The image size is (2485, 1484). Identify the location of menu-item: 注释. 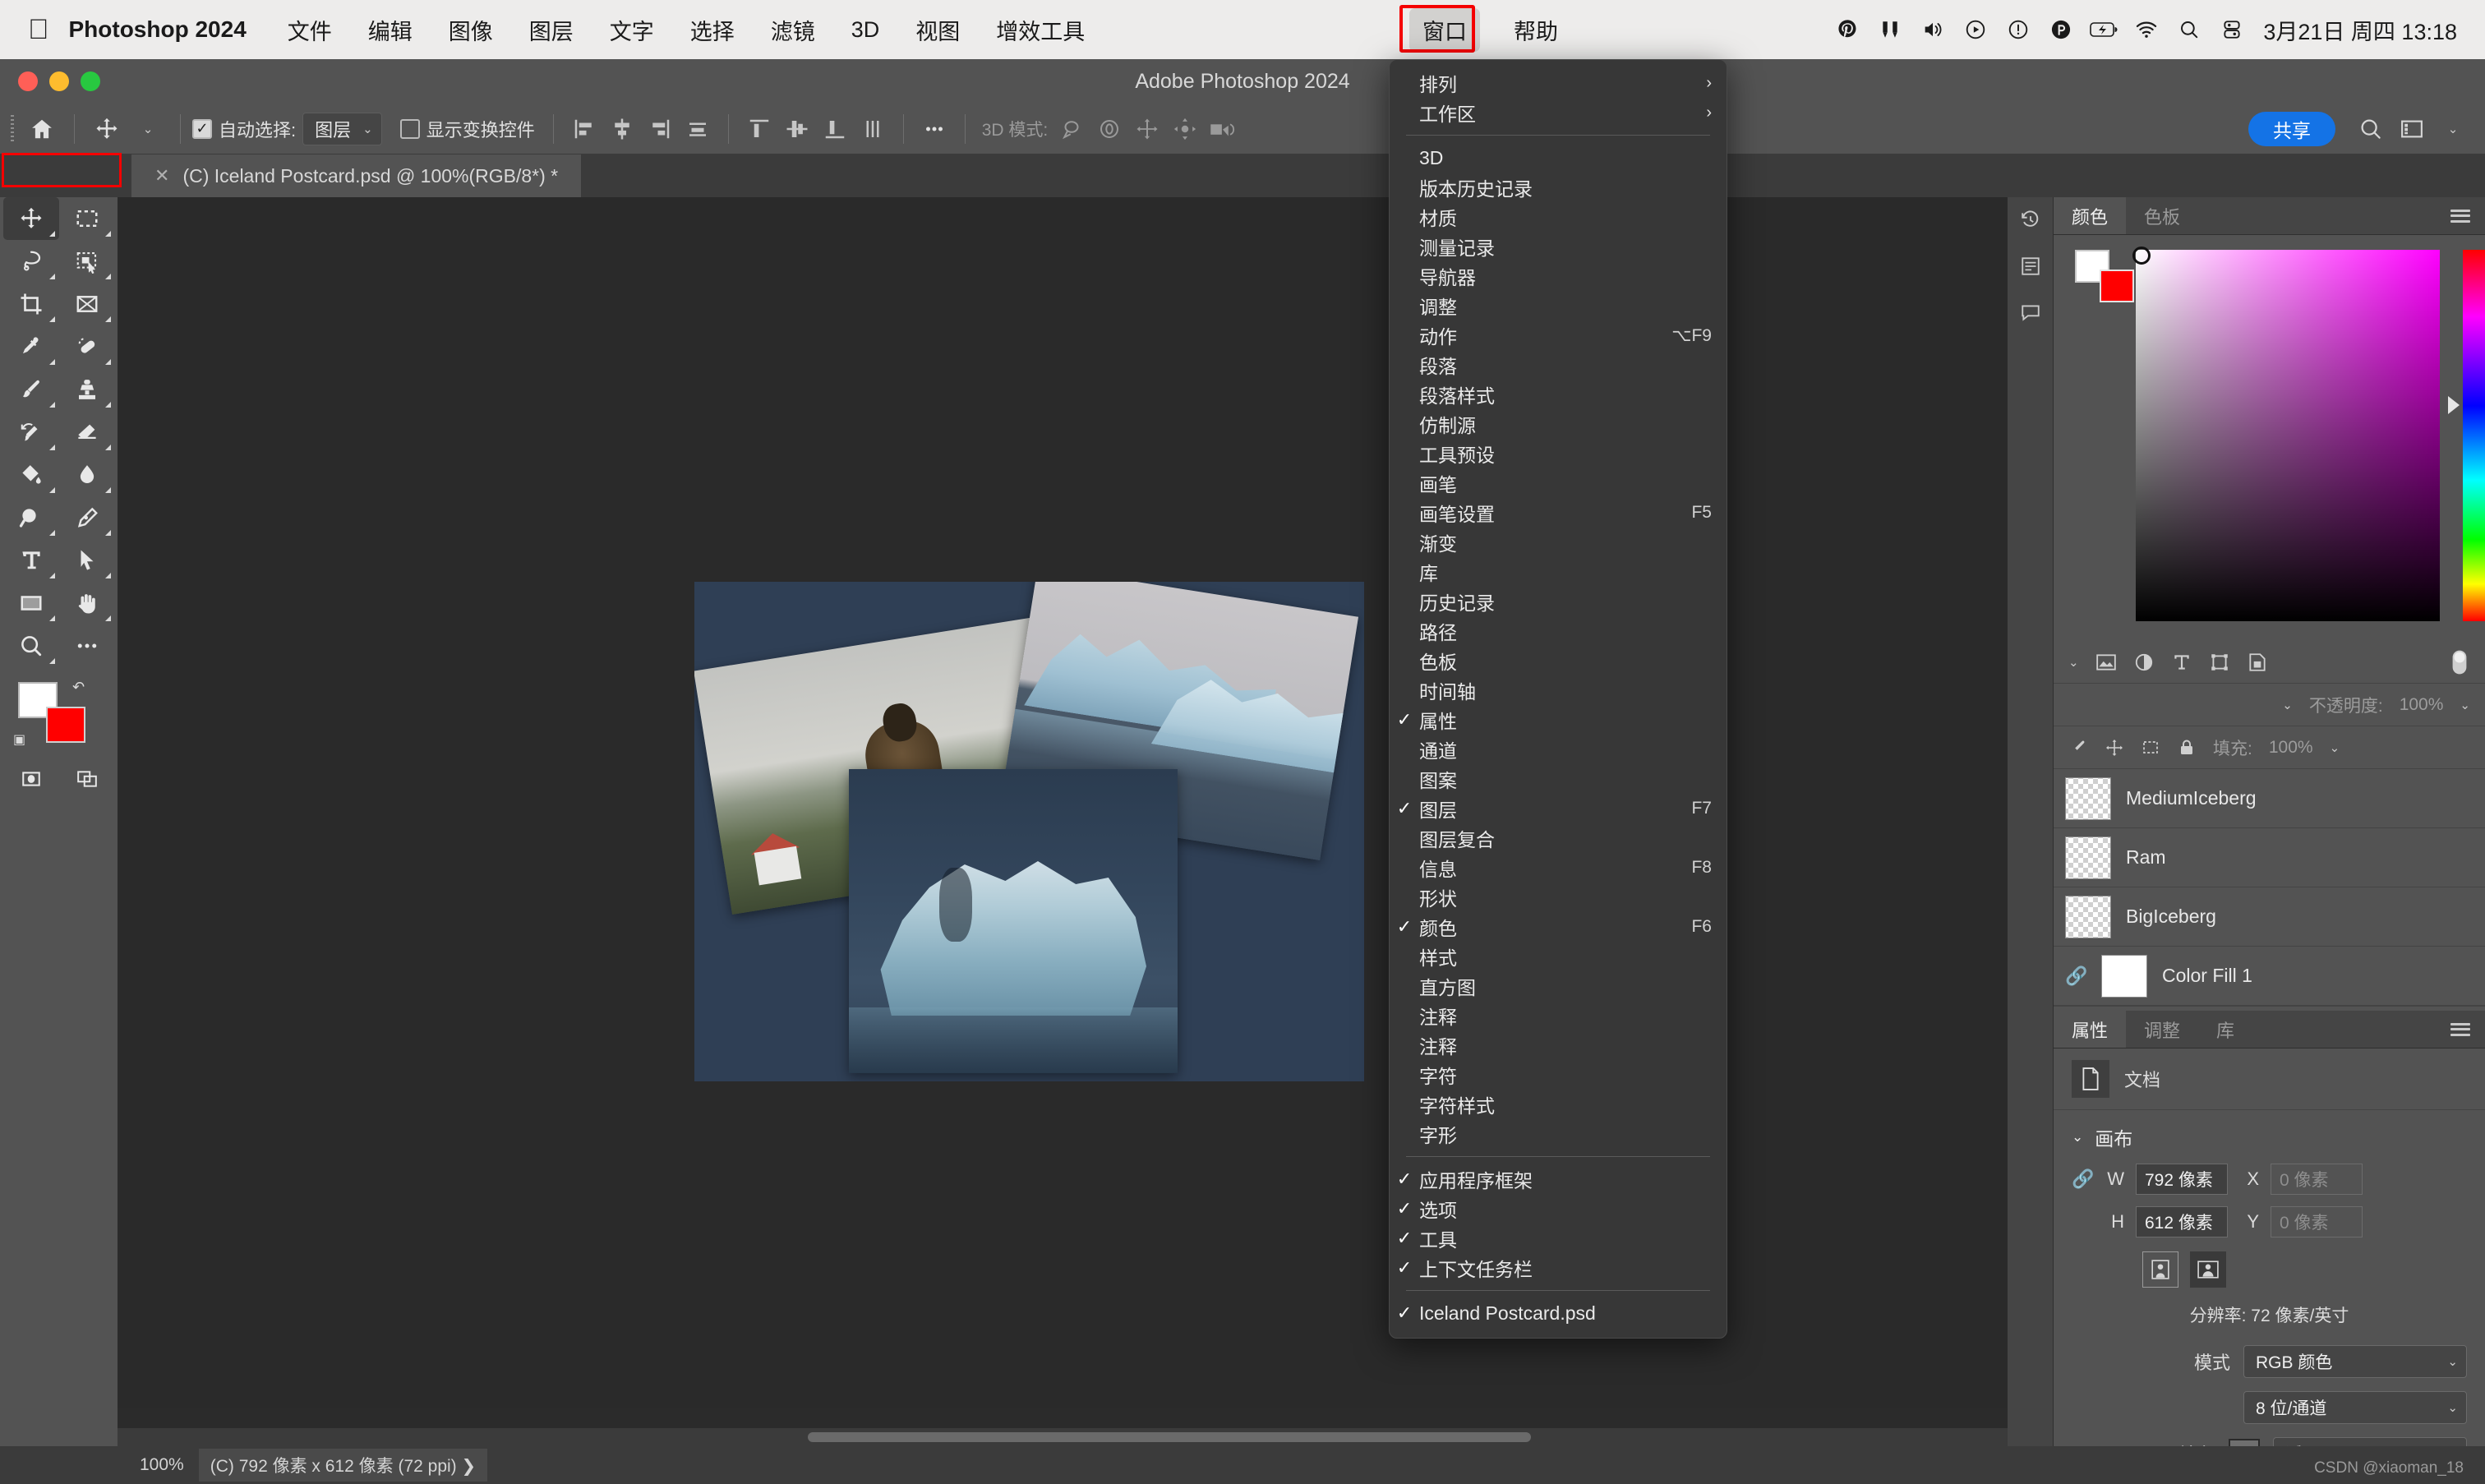
(1558, 1016).